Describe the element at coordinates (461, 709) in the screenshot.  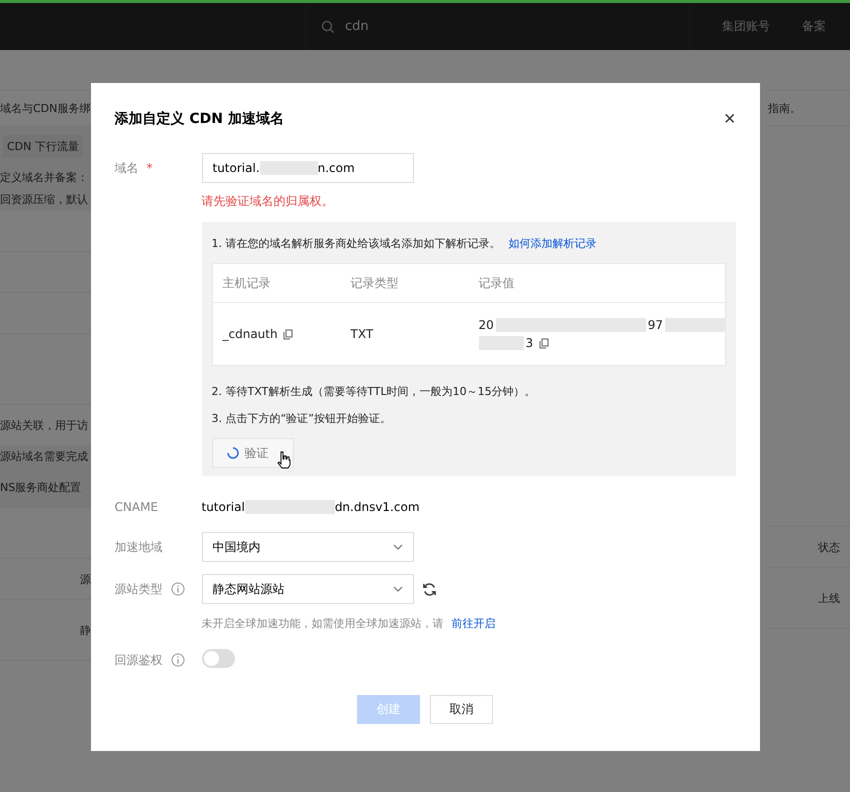
I see `cancel-button: 取消` at that location.